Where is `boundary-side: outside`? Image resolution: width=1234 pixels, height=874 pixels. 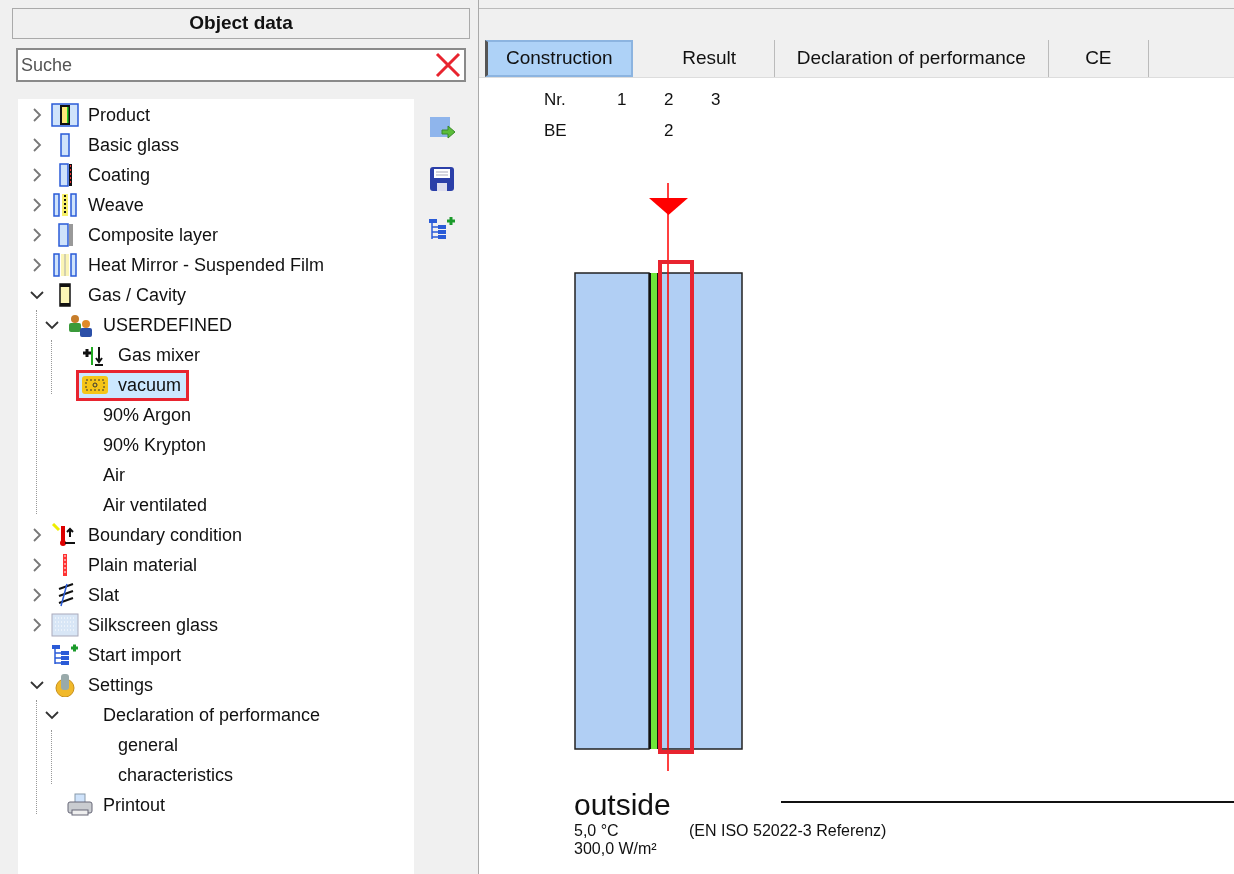
boundary-side: outside is located at coordinates (622, 804).